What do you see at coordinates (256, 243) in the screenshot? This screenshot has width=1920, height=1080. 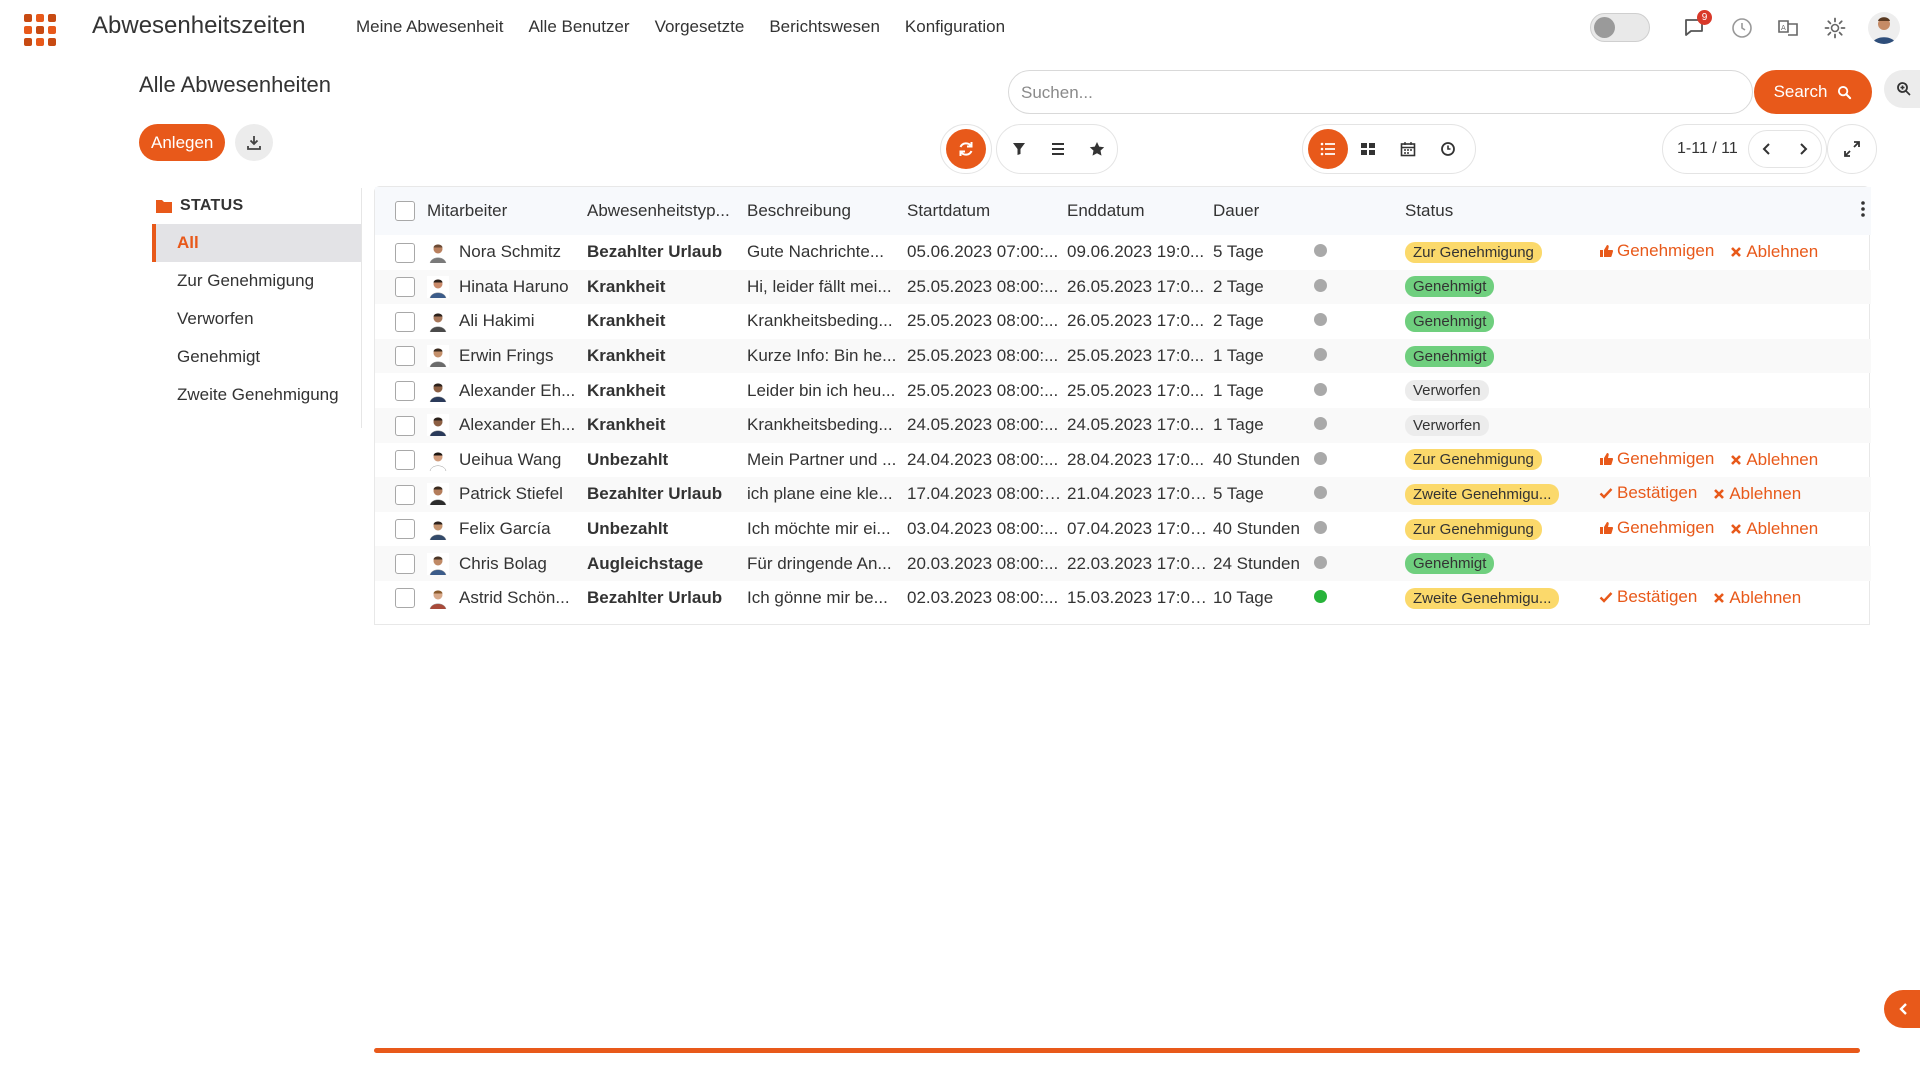 I see `sidebar-item-all: All` at bounding box center [256, 243].